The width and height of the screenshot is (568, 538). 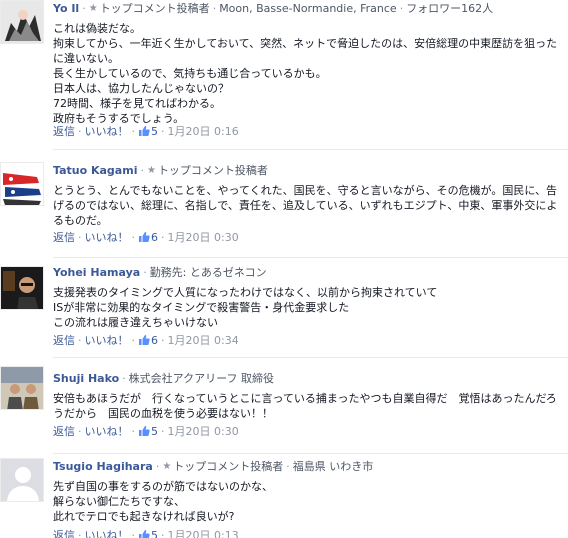 I want to click on author-name: Tsugio Hagihara, so click(x=103, y=466).